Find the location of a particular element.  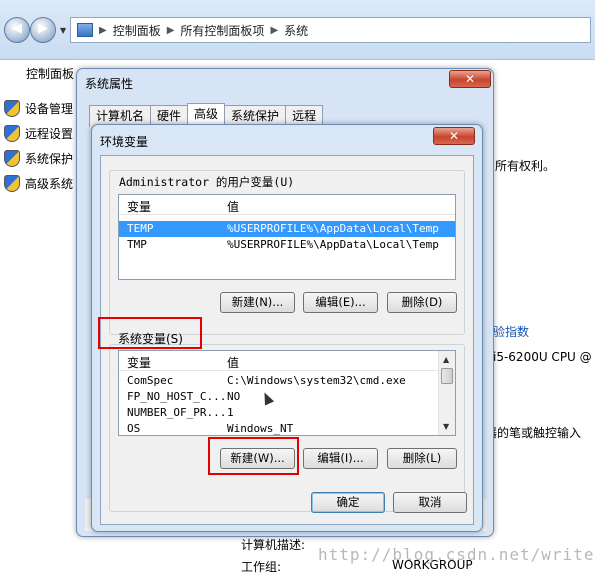

control-panel-icon is located at coordinates (85, 30).